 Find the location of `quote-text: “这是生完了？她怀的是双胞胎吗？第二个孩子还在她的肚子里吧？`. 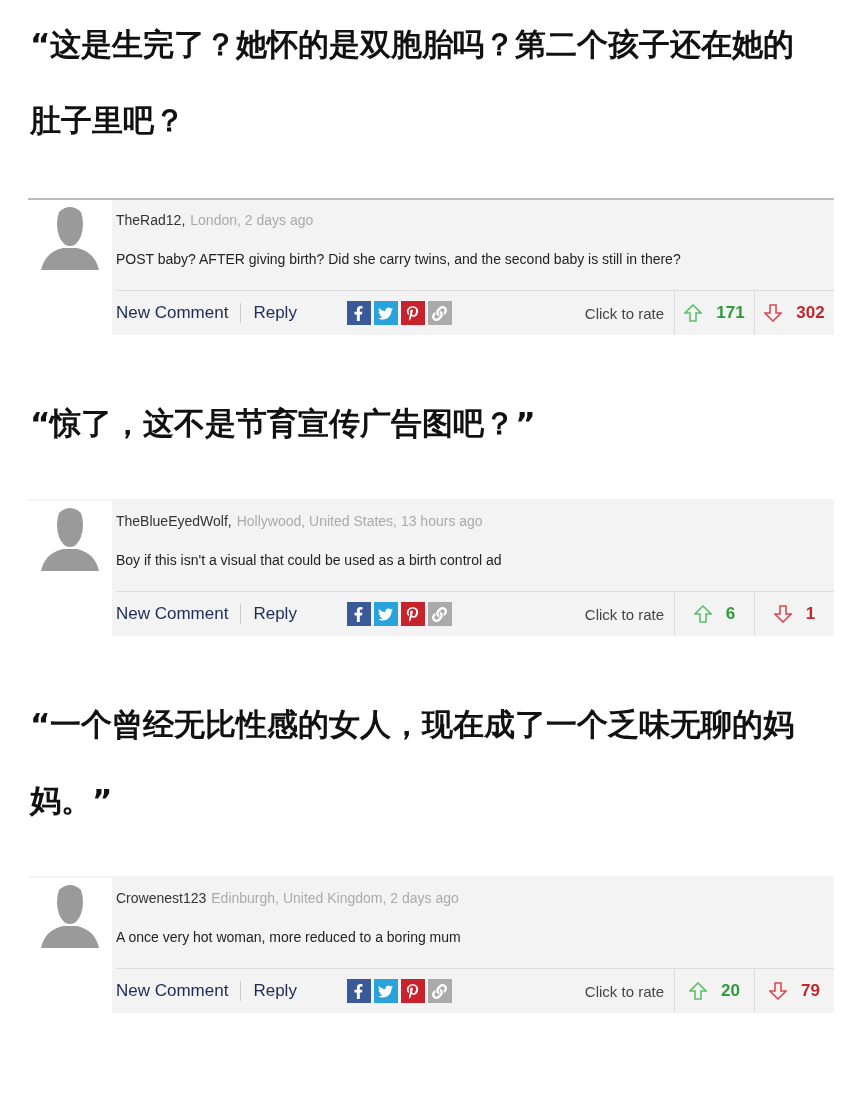

quote-text: “这是生完了？她怀的是双胞胎吗？第二个孩子还在她的肚子里吧？ is located at coordinates (412, 82).